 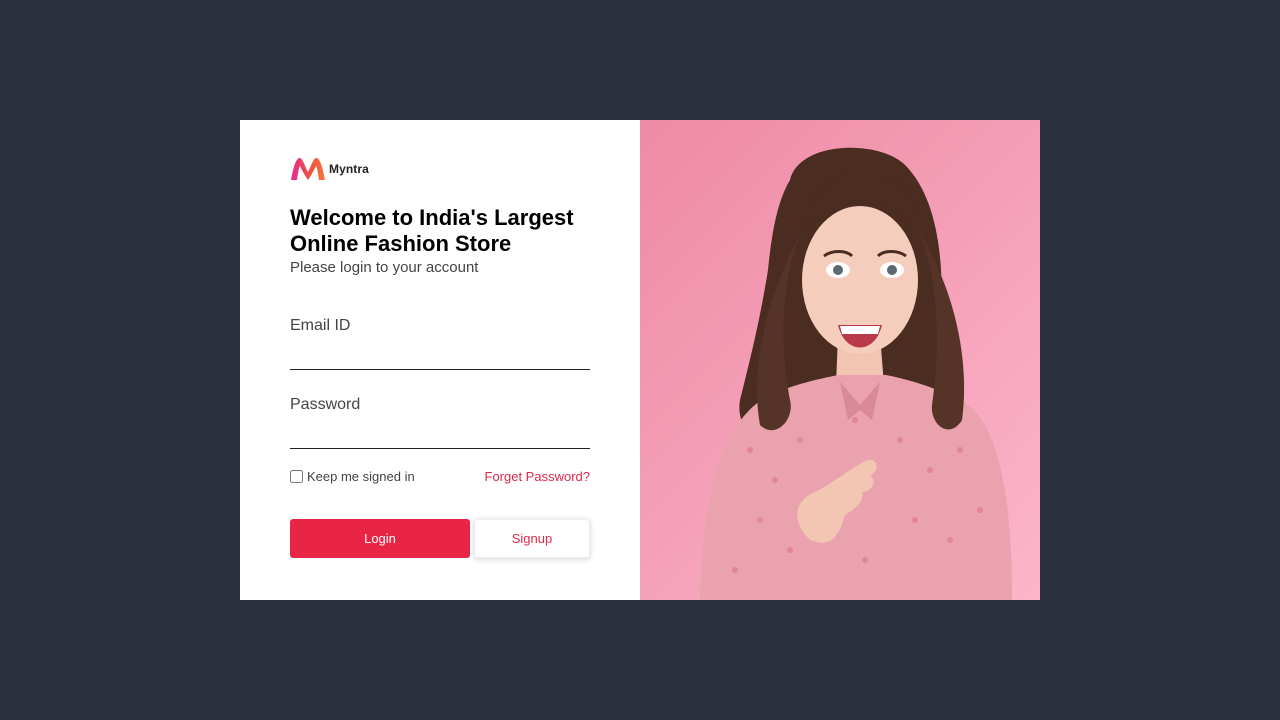 I want to click on forgot-password-link: Forget Password?, so click(x=538, y=476).